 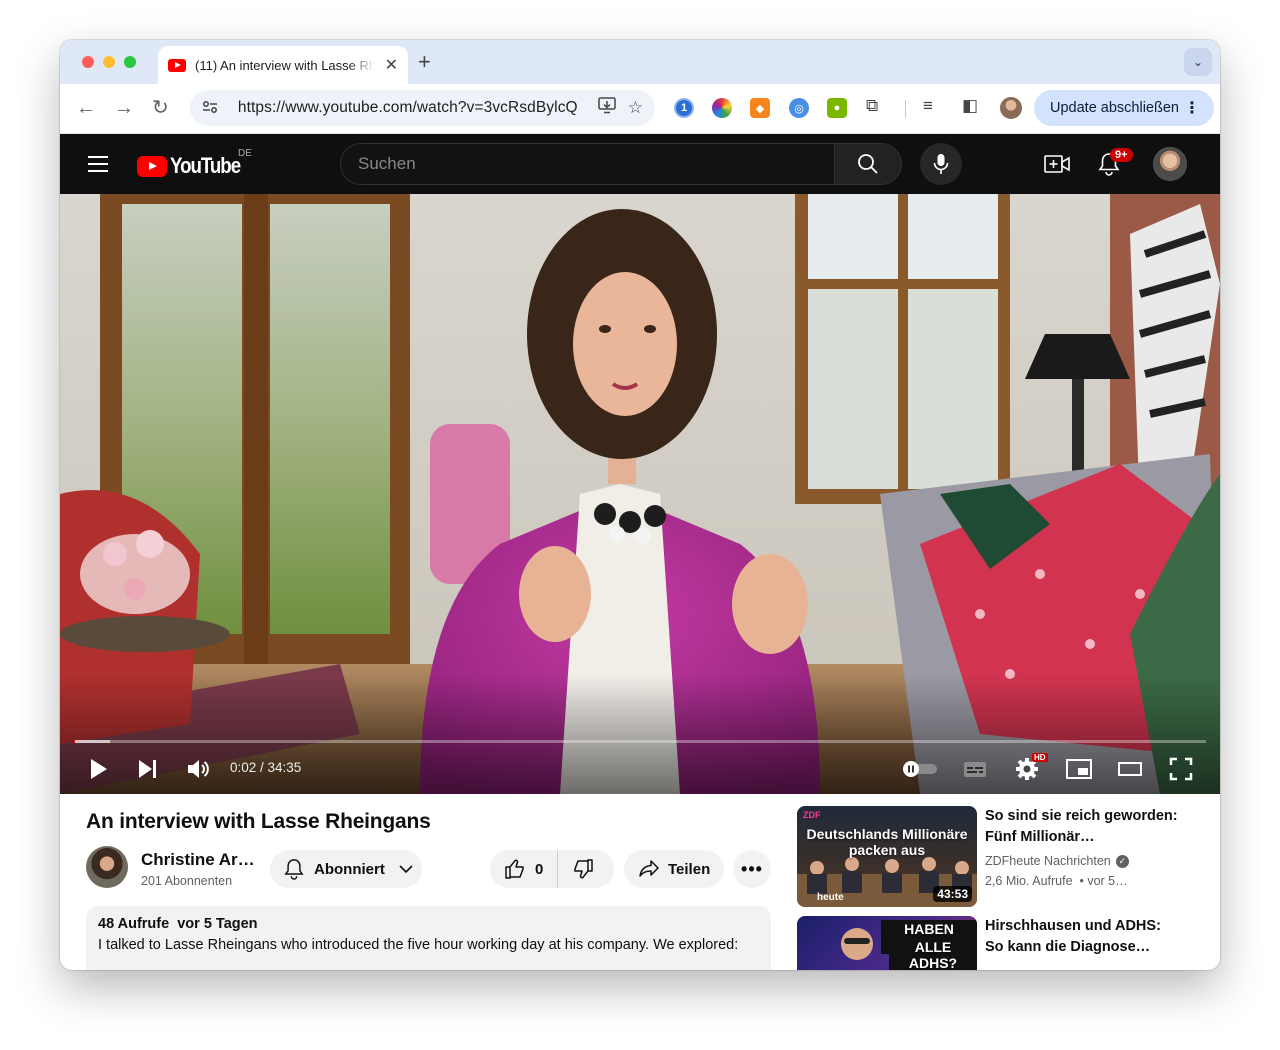 What do you see at coordinates (1114, 108) in the screenshot?
I see `update-button-label: Update abschließen` at bounding box center [1114, 108].